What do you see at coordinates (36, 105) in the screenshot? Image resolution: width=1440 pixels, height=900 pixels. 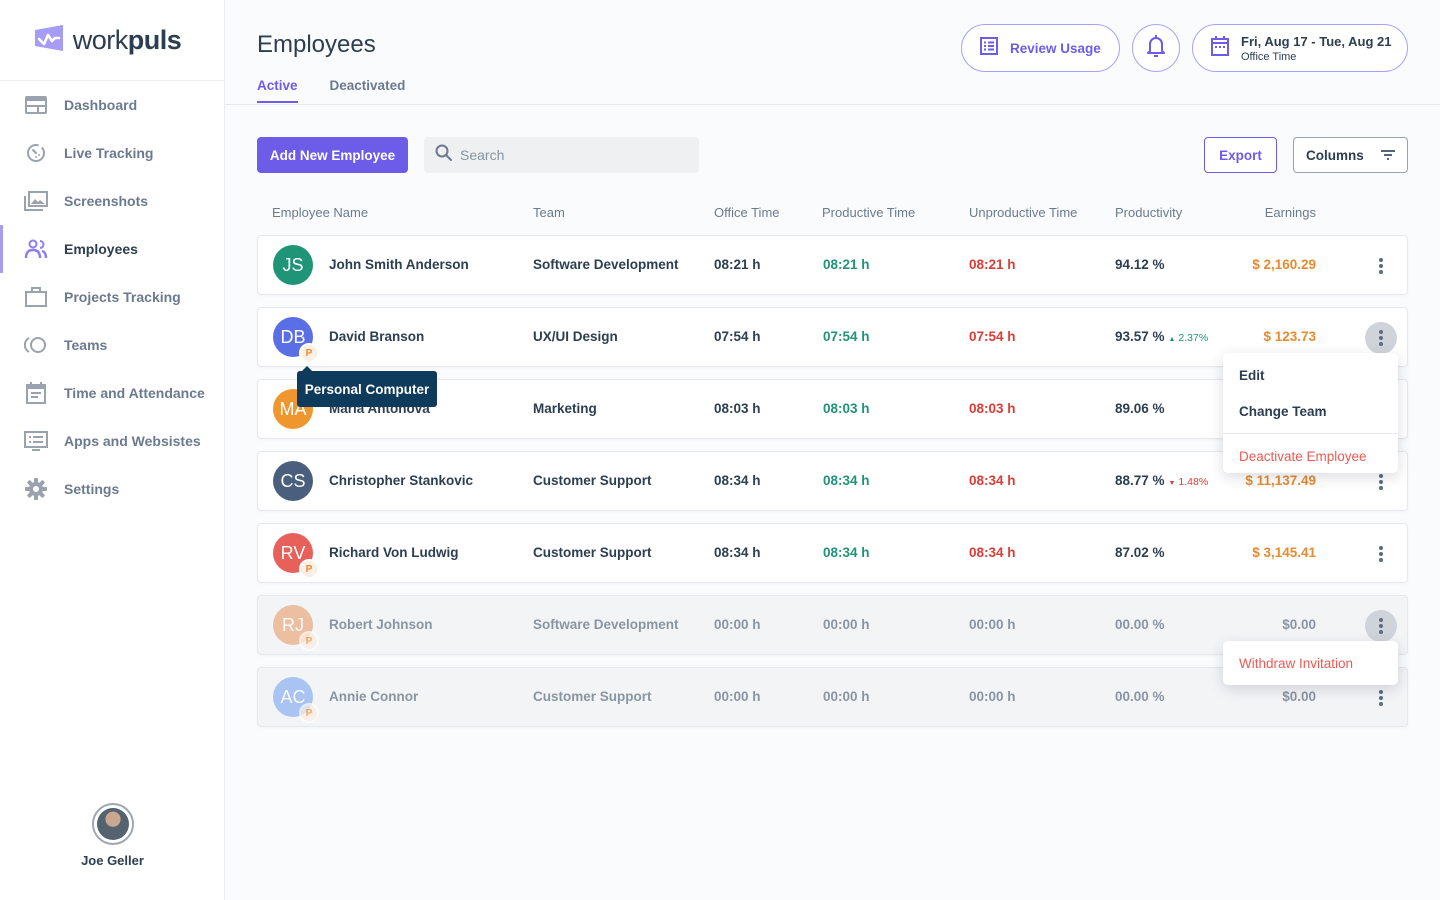 I see `dashboard-icon` at bounding box center [36, 105].